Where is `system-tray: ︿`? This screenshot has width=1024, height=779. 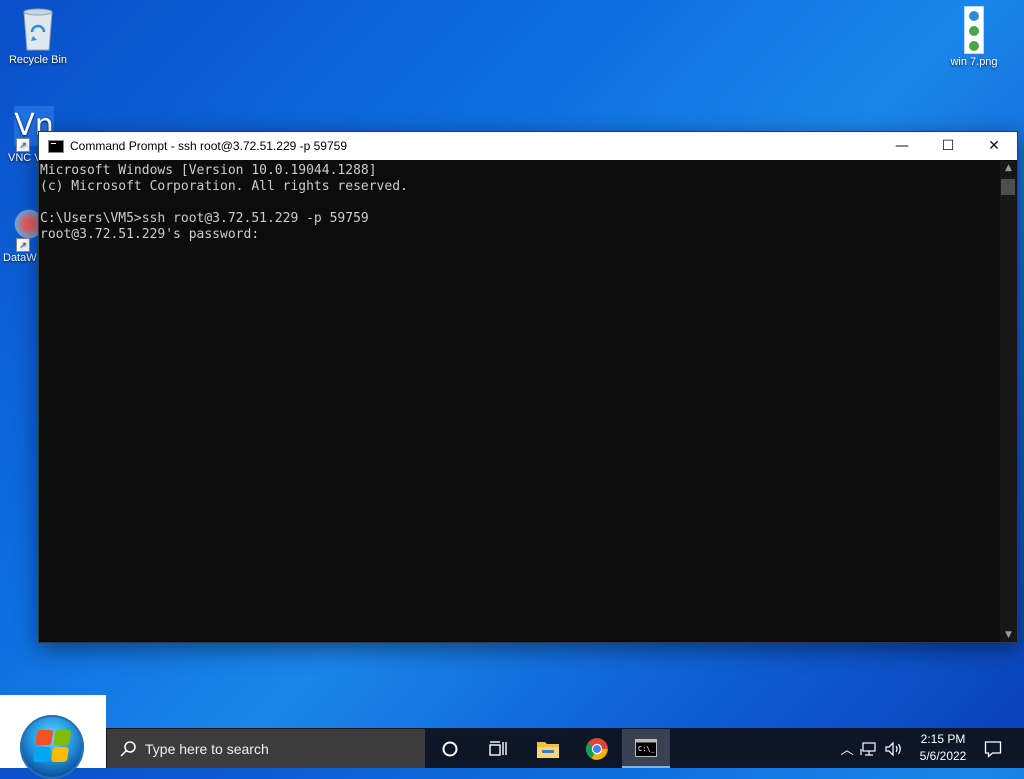
system-tray: ︿ is located at coordinates (870, 748).